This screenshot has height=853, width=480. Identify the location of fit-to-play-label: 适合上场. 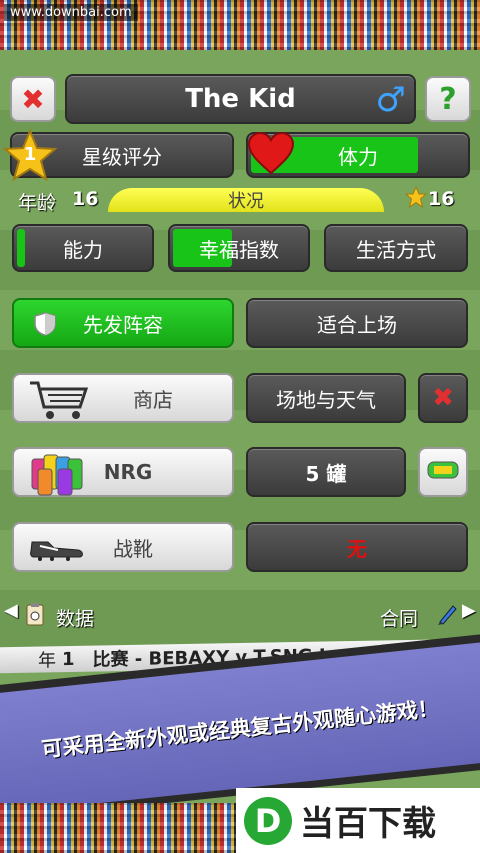
(357, 324).